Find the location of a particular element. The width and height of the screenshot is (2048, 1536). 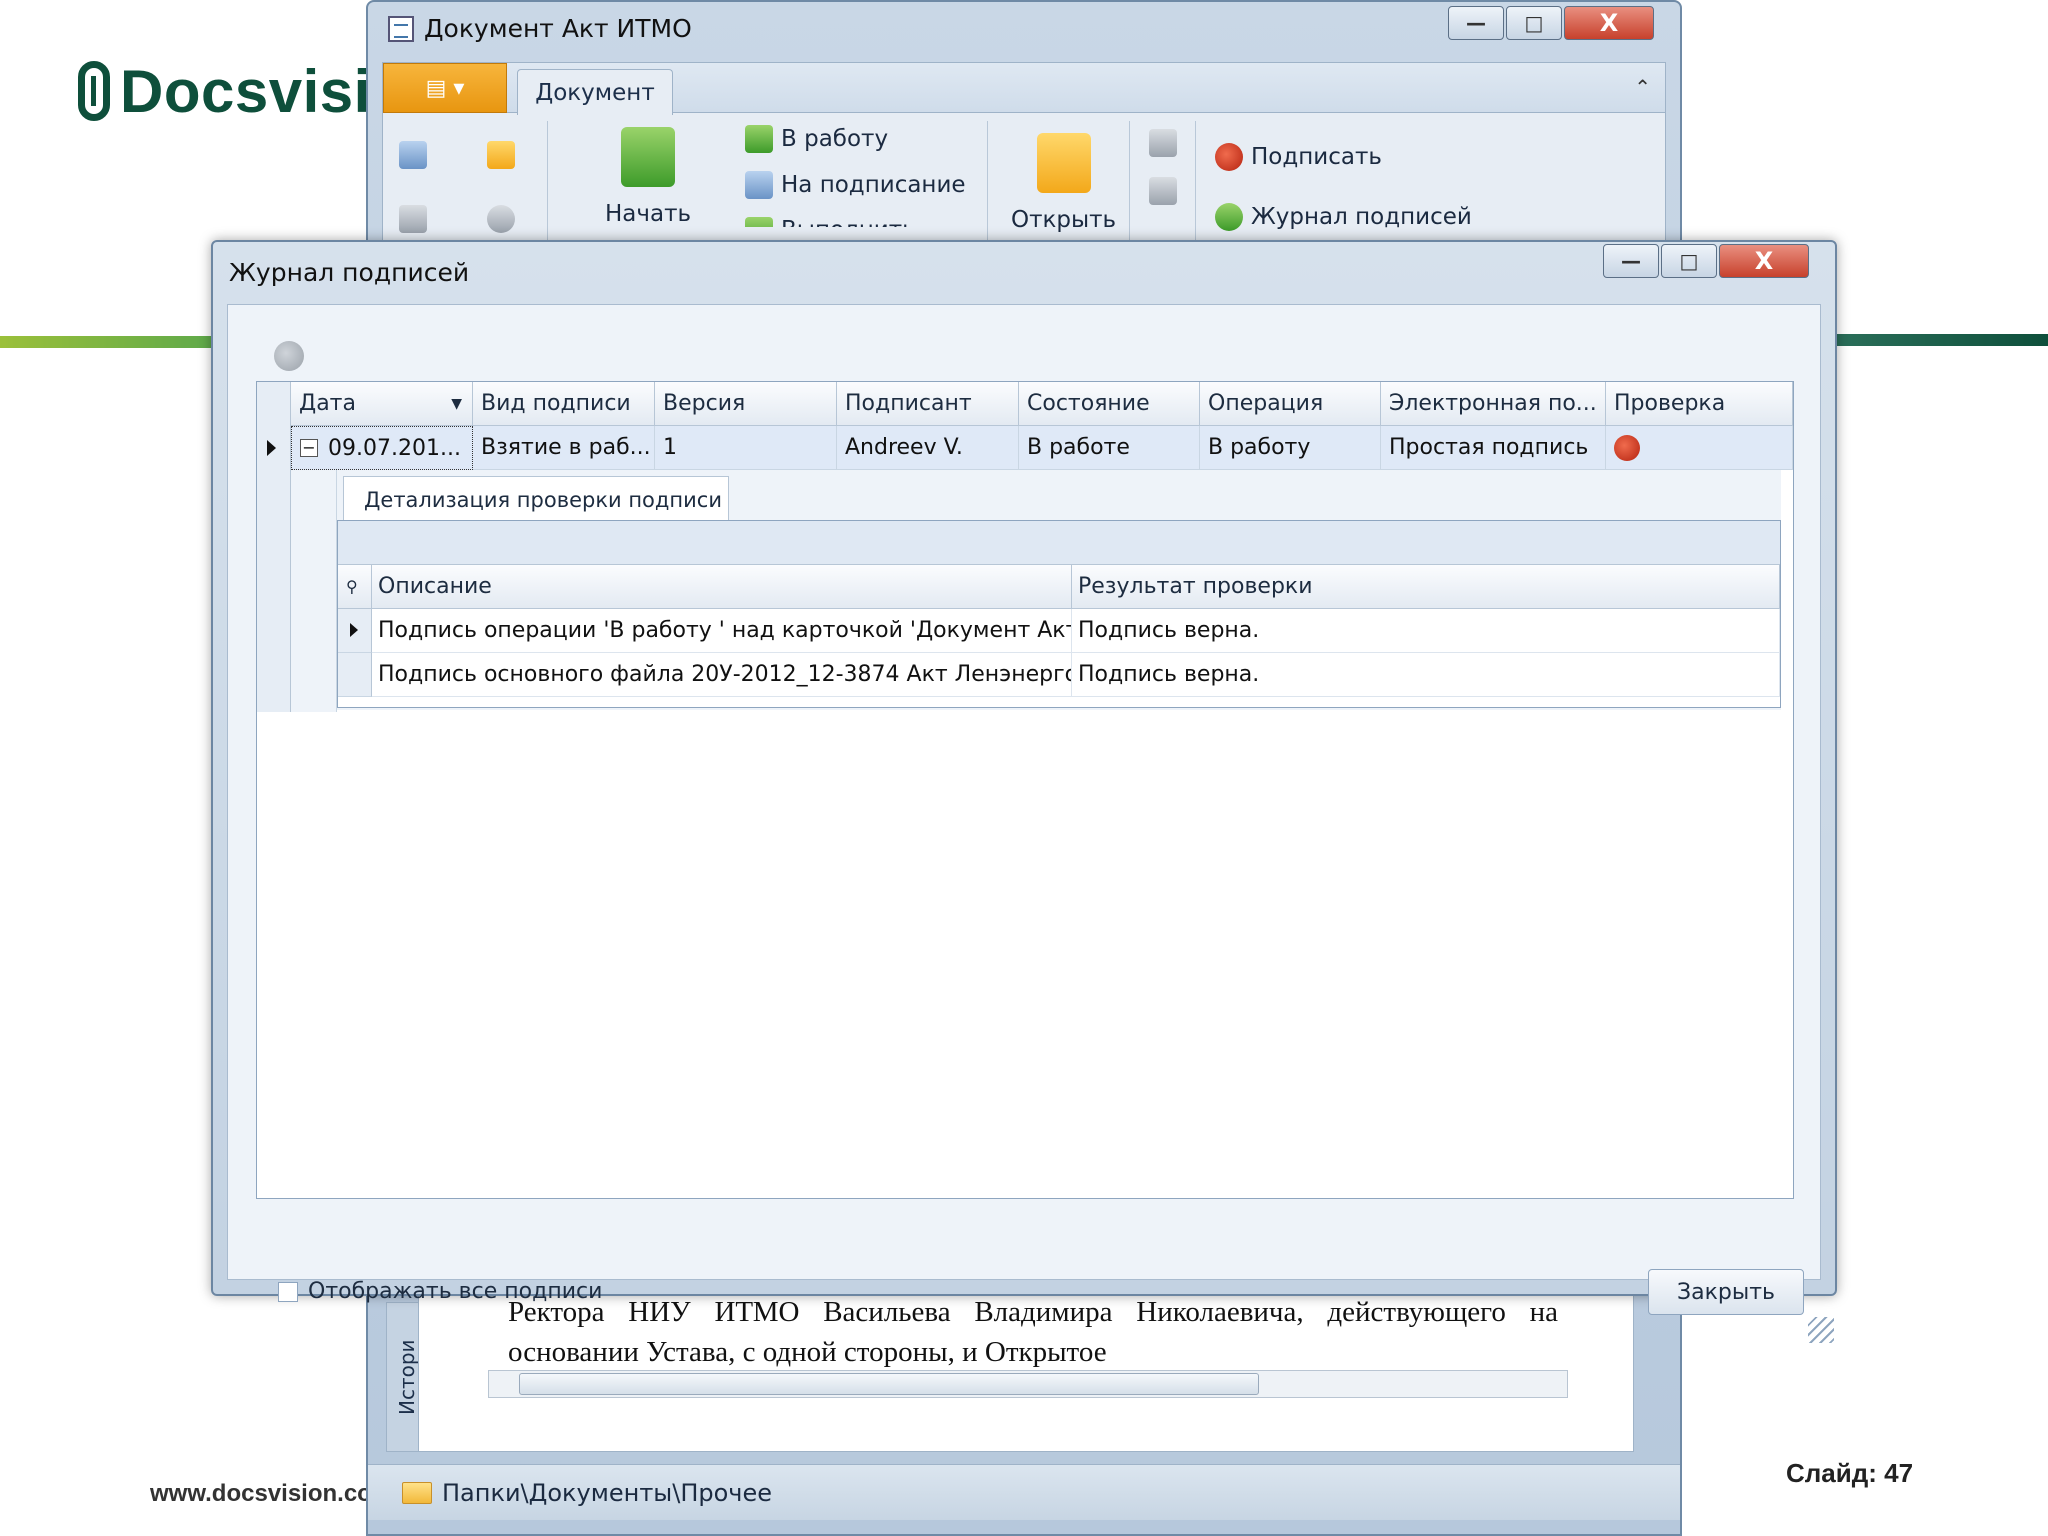

sign-button: Подписать is located at coordinates (1343, 157).